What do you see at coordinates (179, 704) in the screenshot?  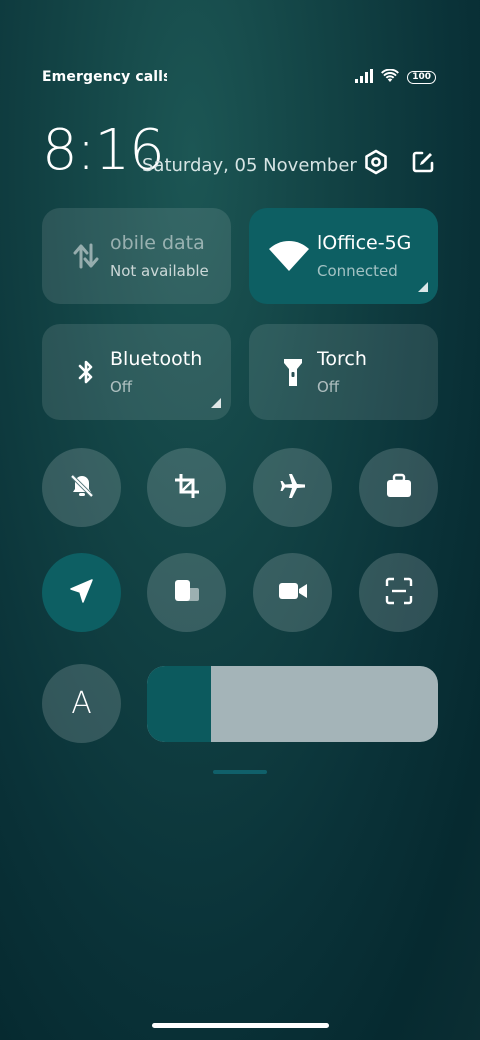 I see `brightness-slider-fill` at bounding box center [179, 704].